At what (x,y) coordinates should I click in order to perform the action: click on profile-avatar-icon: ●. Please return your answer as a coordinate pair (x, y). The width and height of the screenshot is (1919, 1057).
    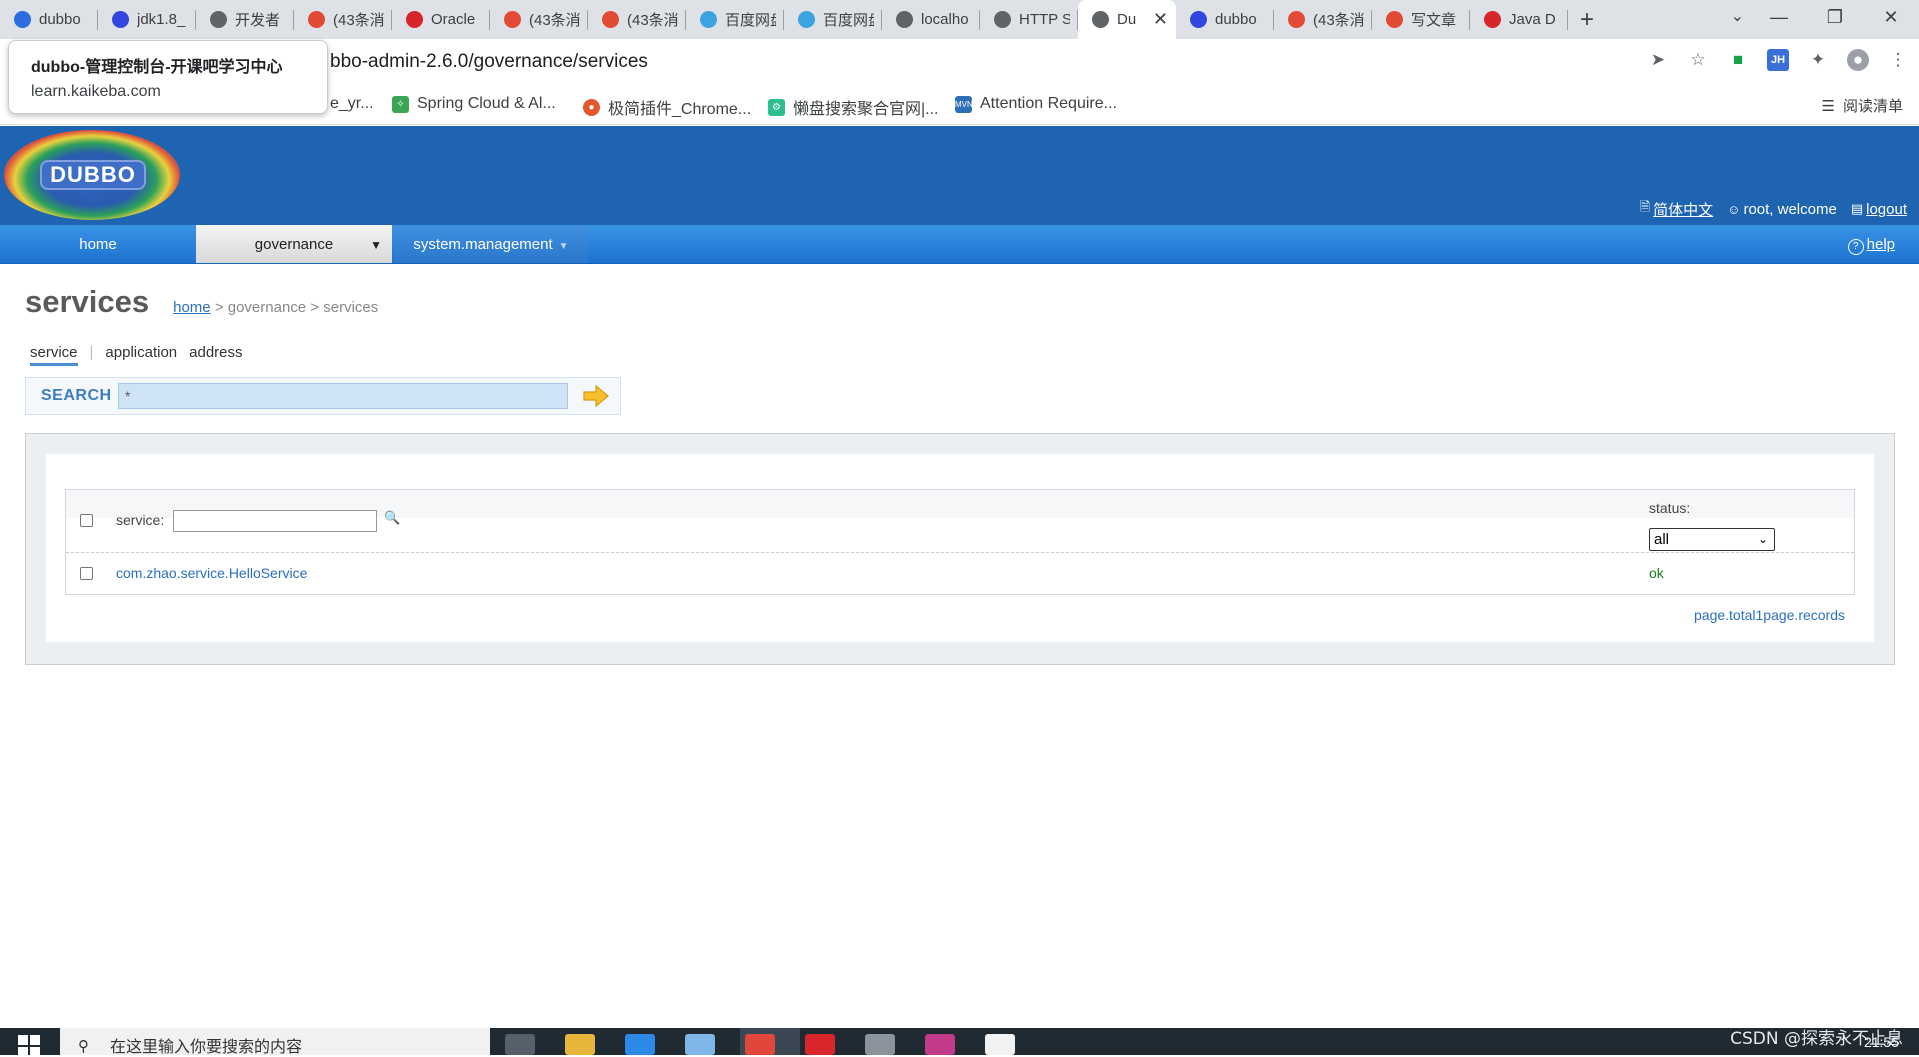
    Looking at the image, I should click on (1858, 60).